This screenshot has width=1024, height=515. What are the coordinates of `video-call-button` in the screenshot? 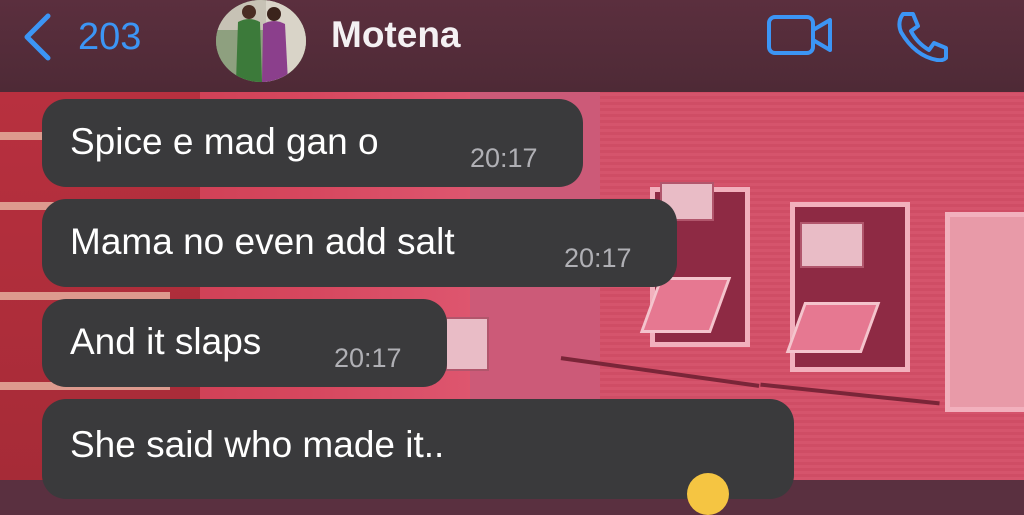 It's located at (800, 37).